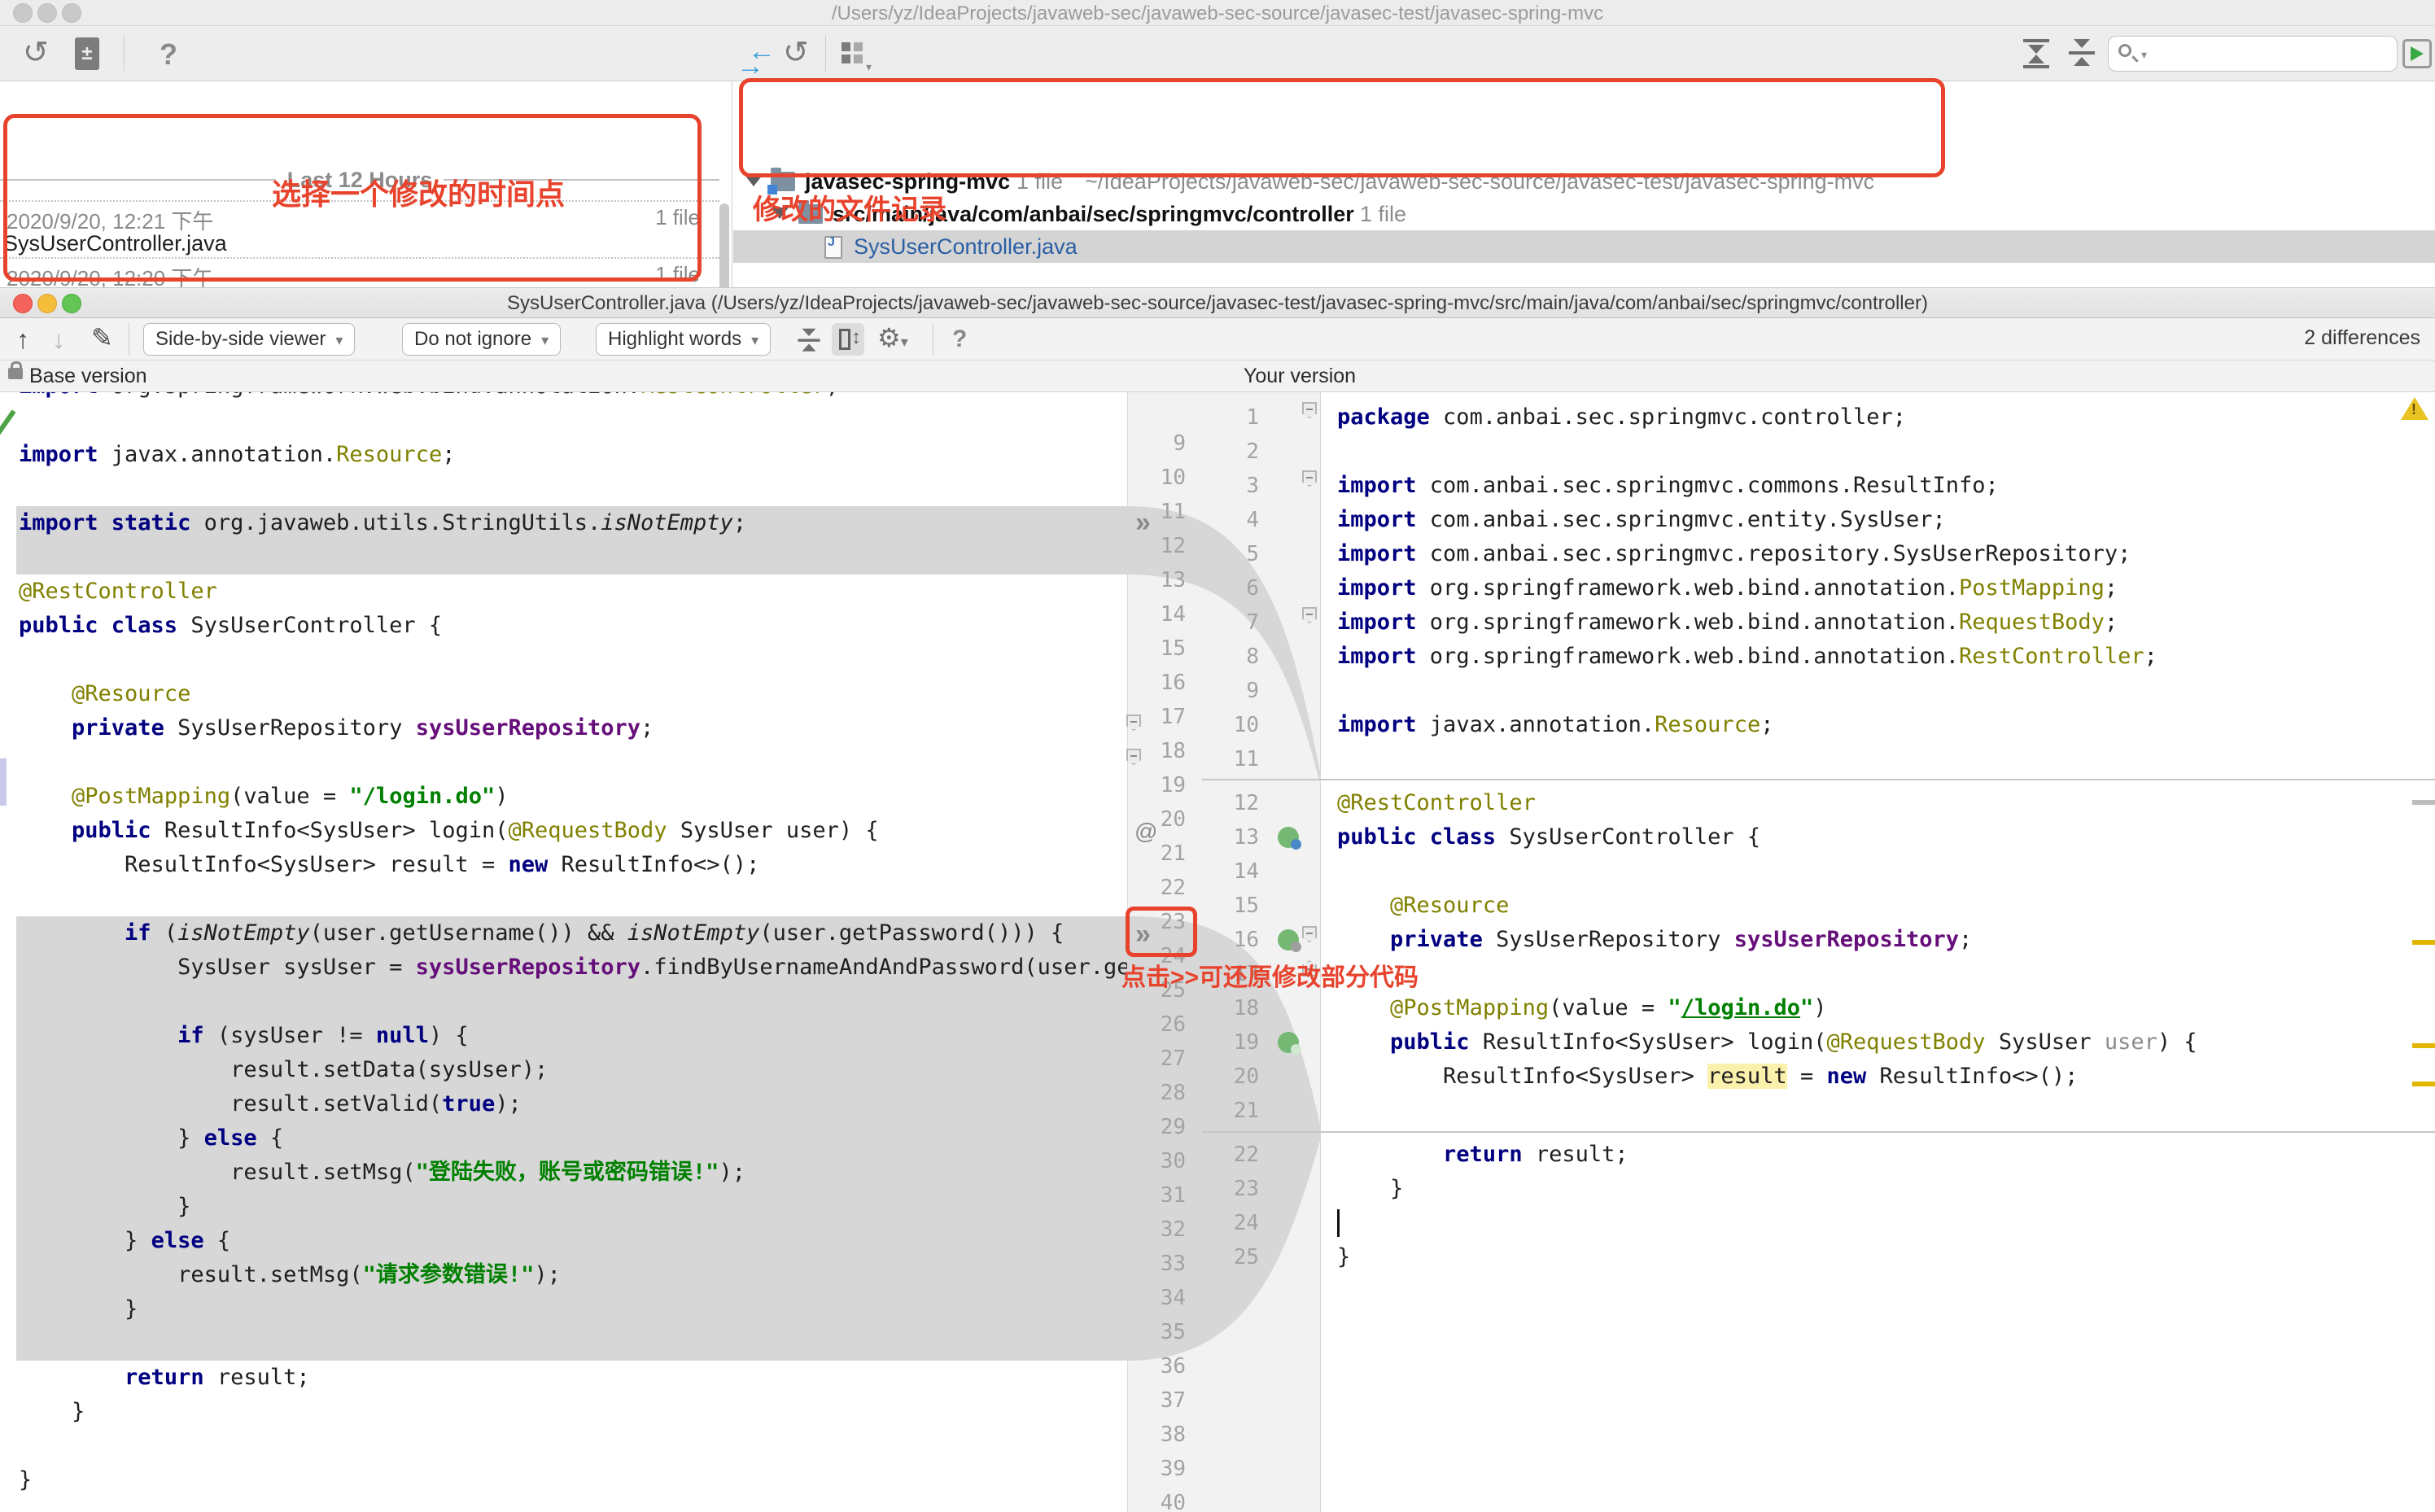  Describe the element at coordinates (2414, 408) in the screenshot. I see `inspection-warning-icon` at that location.